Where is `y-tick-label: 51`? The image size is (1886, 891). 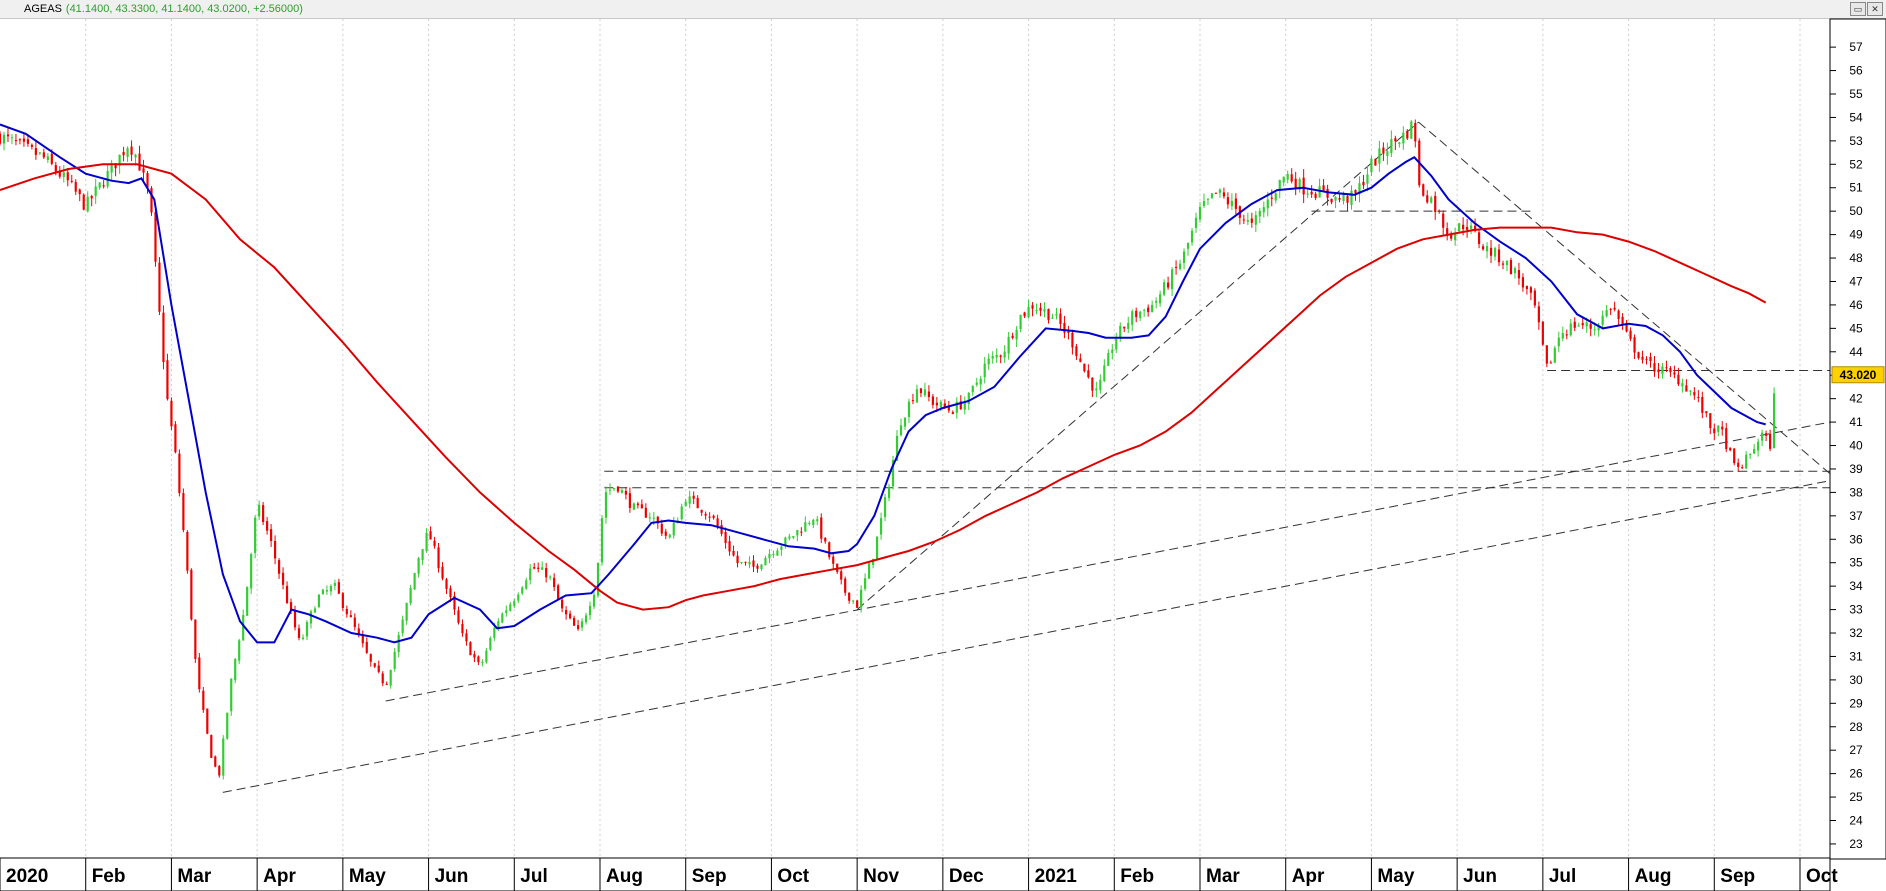
y-tick-label: 51 is located at coordinates (1856, 188).